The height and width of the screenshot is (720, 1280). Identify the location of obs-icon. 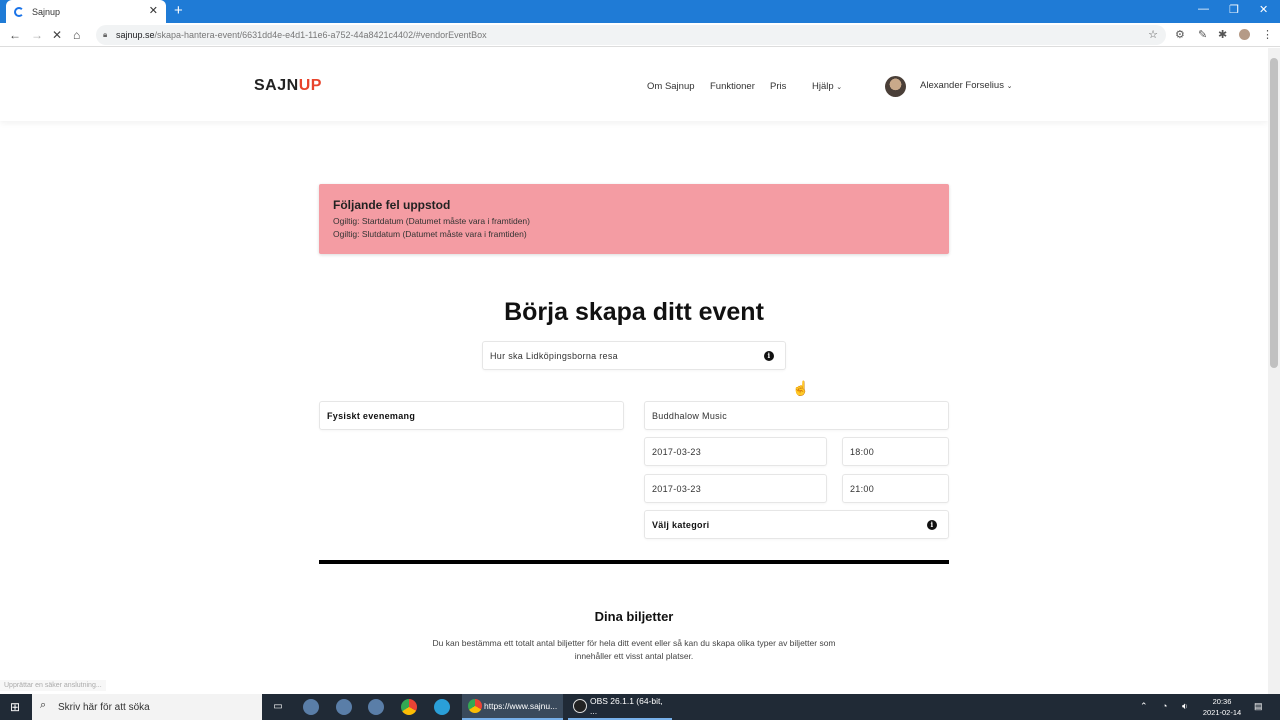
(580, 706).